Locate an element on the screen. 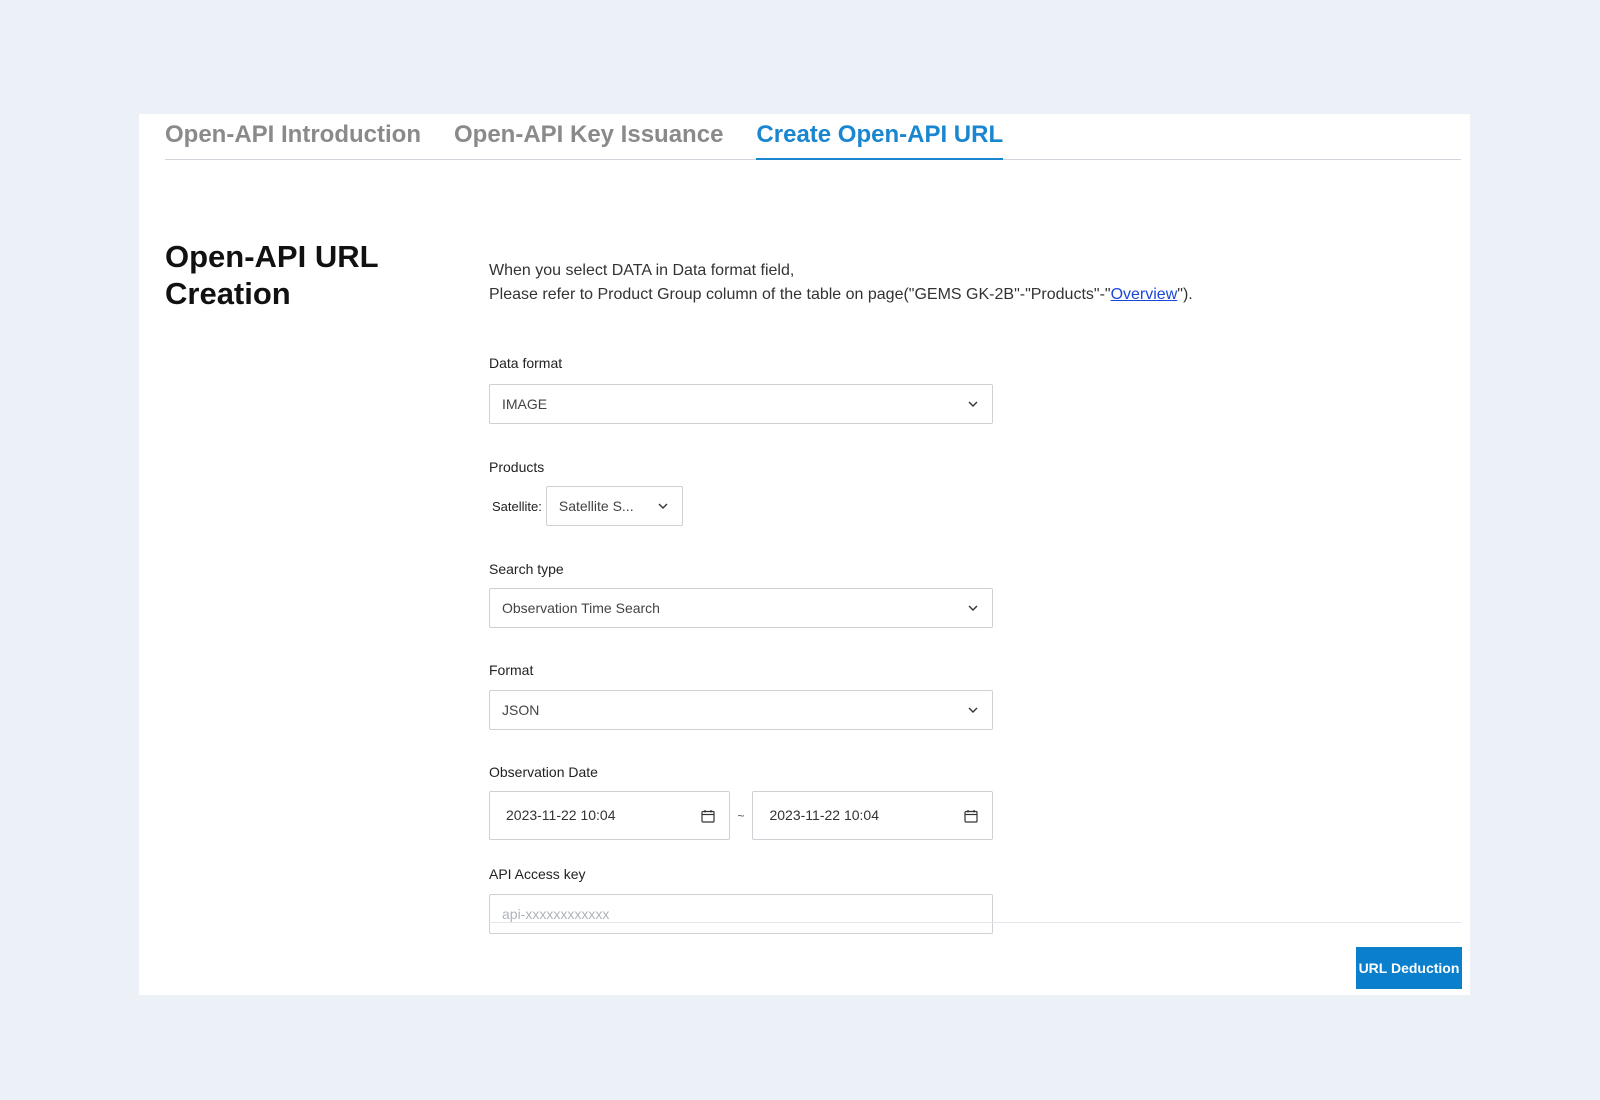 Image resolution: width=1600 pixels, height=1100 pixels. observation-date-label: Observation Date is located at coordinates (543, 772).